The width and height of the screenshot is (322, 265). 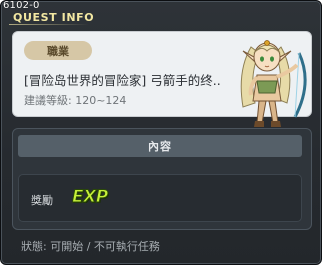 I want to click on quest-status: 狀態: 可開始 / 不可執行任務, so click(x=90, y=246).